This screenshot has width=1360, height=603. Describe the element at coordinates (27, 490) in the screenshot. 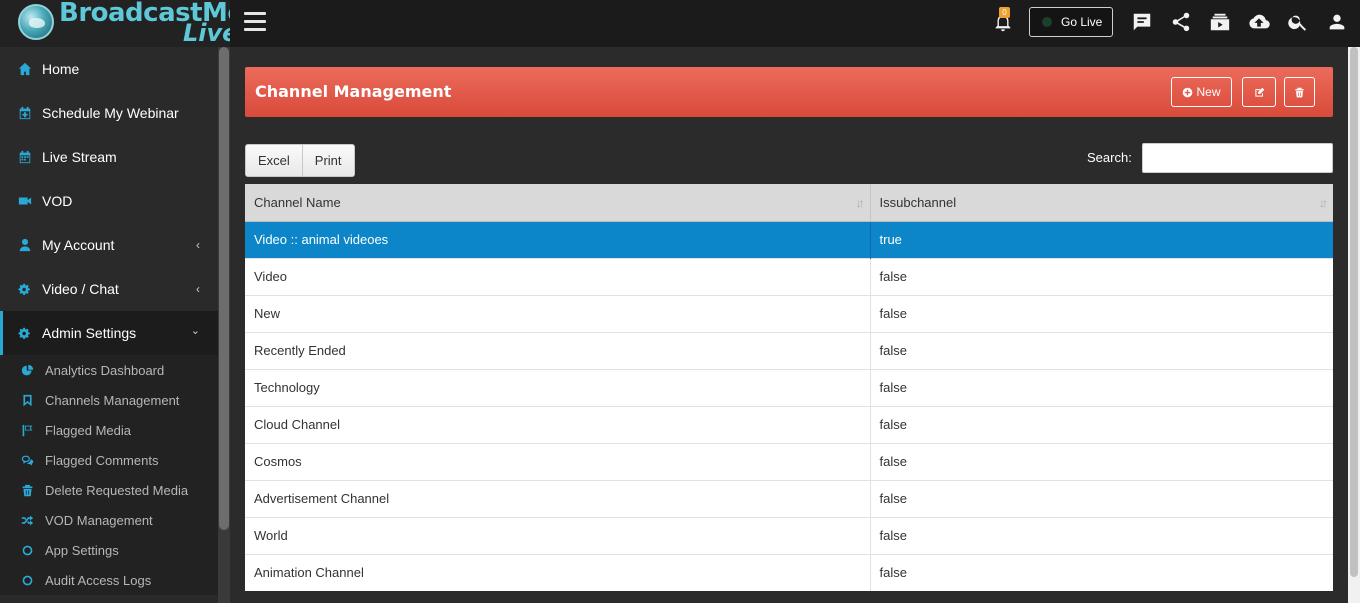

I see `trash-icon` at that location.